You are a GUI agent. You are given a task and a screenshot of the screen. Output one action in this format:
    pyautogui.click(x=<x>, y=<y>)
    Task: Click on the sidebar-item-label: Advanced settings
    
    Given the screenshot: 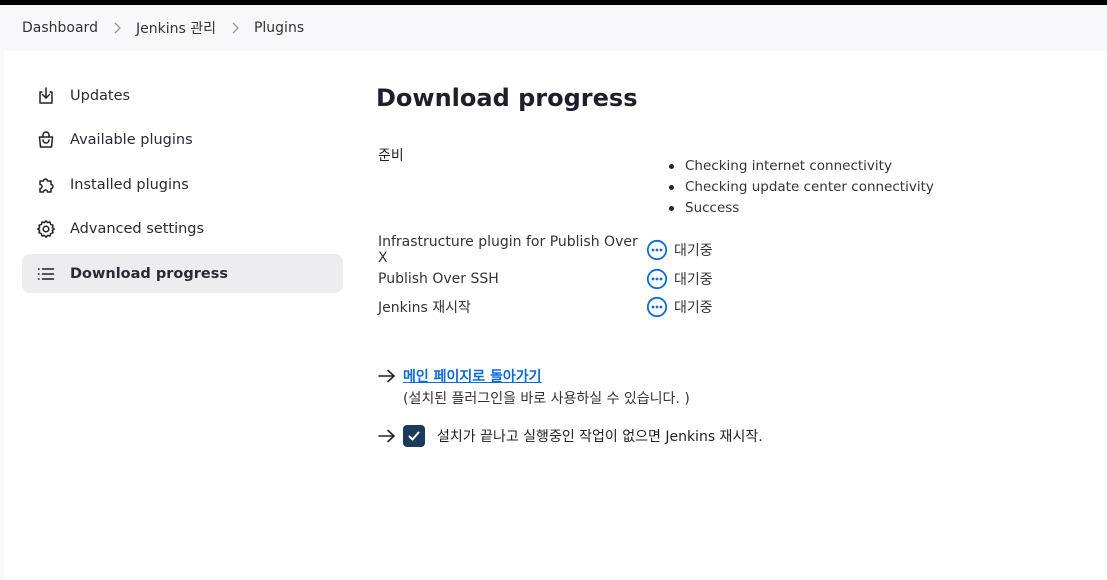 What is the action you would take?
    pyautogui.click(x=137, y=229)
    